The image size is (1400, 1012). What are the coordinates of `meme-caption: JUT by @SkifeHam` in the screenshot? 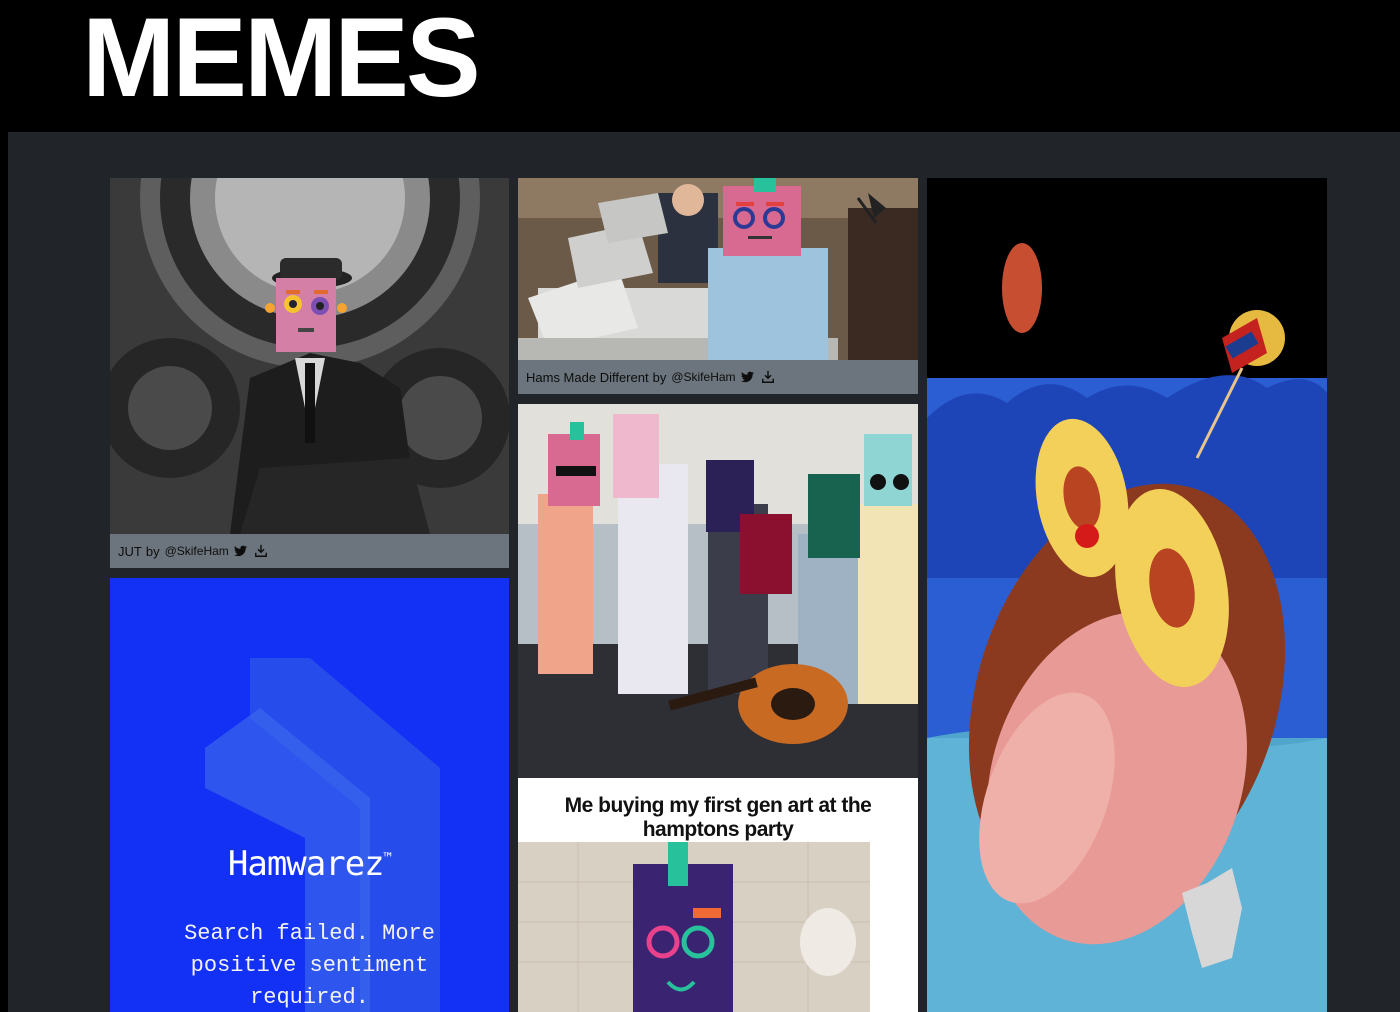 It's located at (309, 551).